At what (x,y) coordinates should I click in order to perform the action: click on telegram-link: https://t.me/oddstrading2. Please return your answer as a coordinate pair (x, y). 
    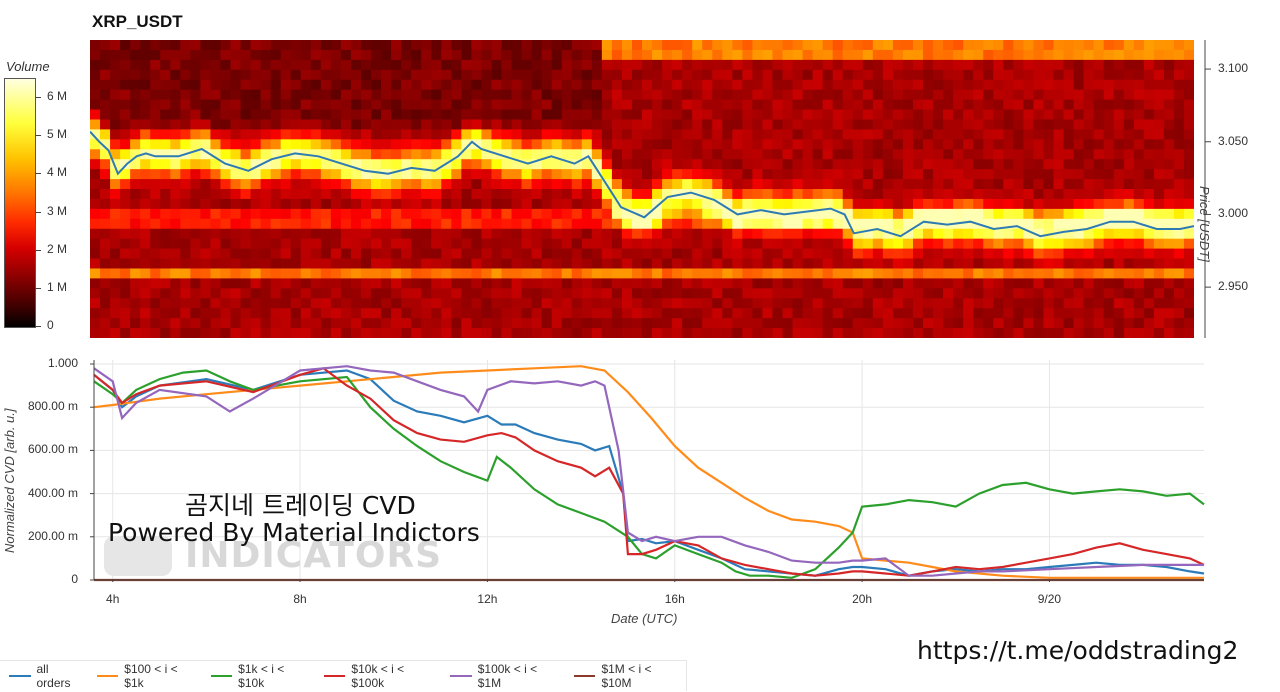
    Looking at the image, I should click on (1077, 650).